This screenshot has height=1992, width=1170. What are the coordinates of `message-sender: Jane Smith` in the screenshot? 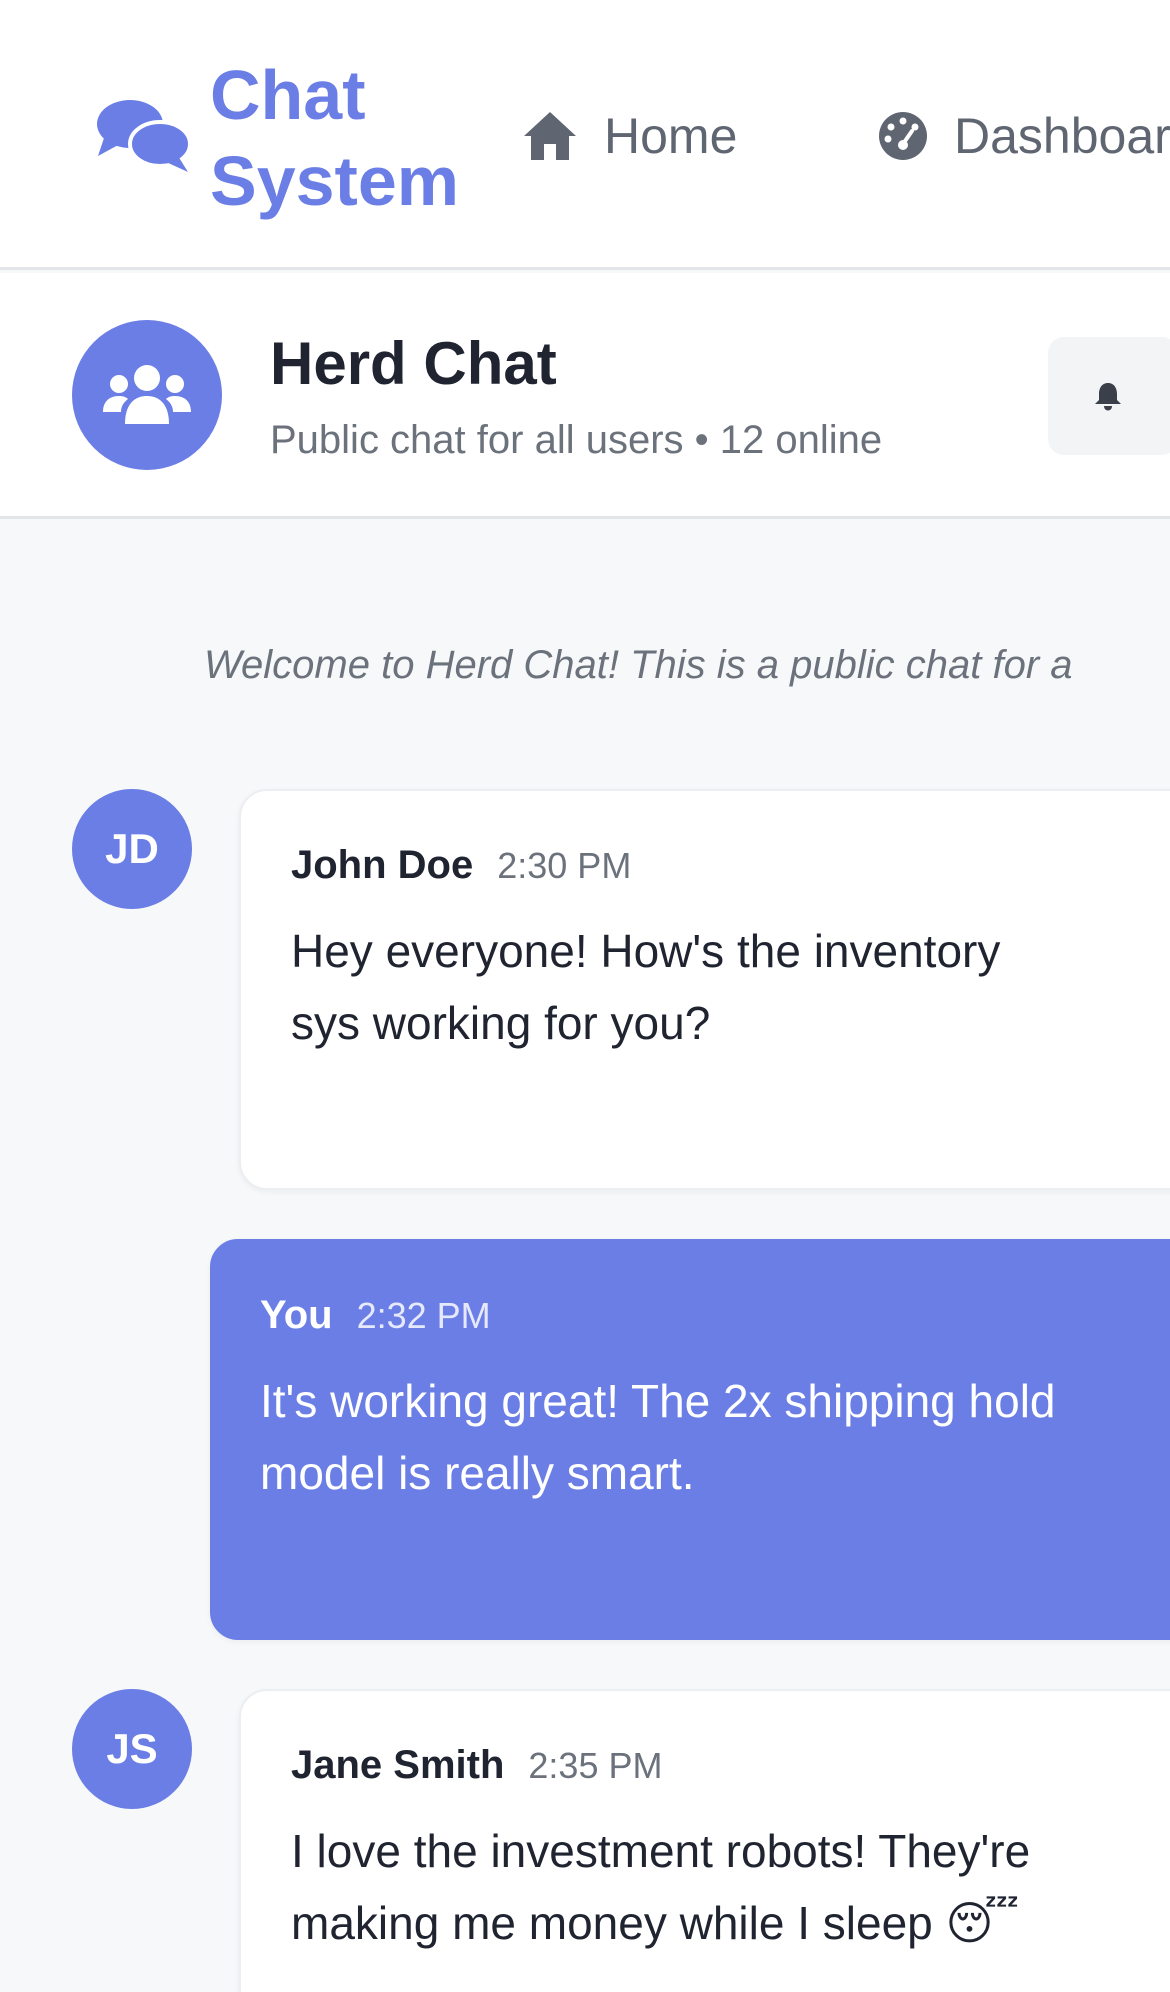 It's located at (398, 1765).